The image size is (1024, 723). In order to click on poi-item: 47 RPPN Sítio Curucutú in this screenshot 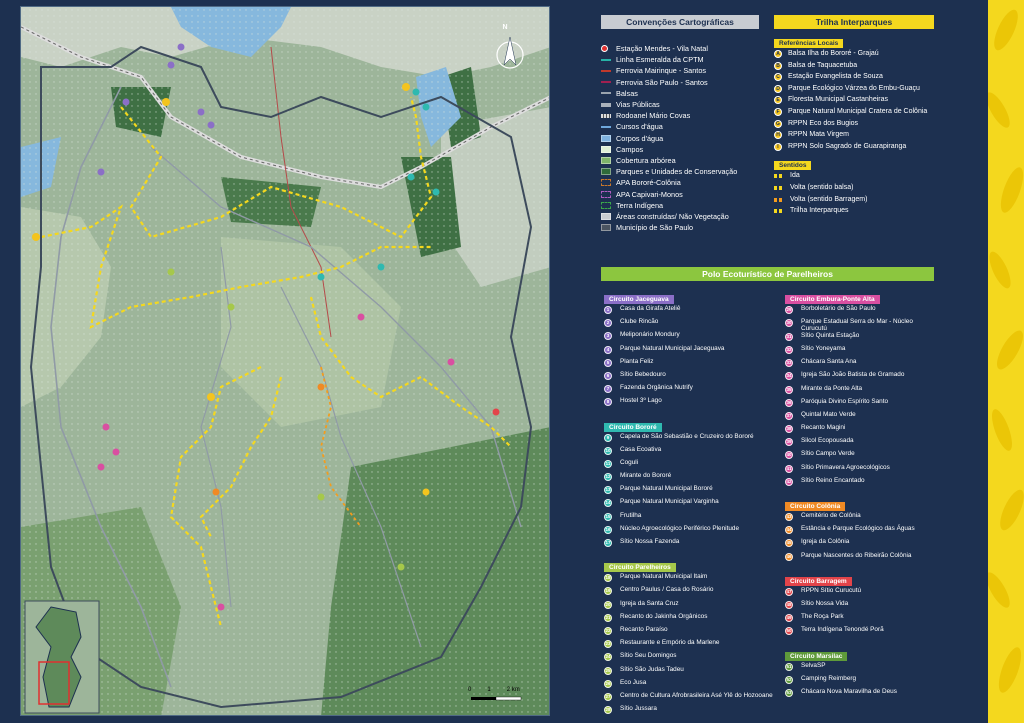, I will do `click(861, 593)`.